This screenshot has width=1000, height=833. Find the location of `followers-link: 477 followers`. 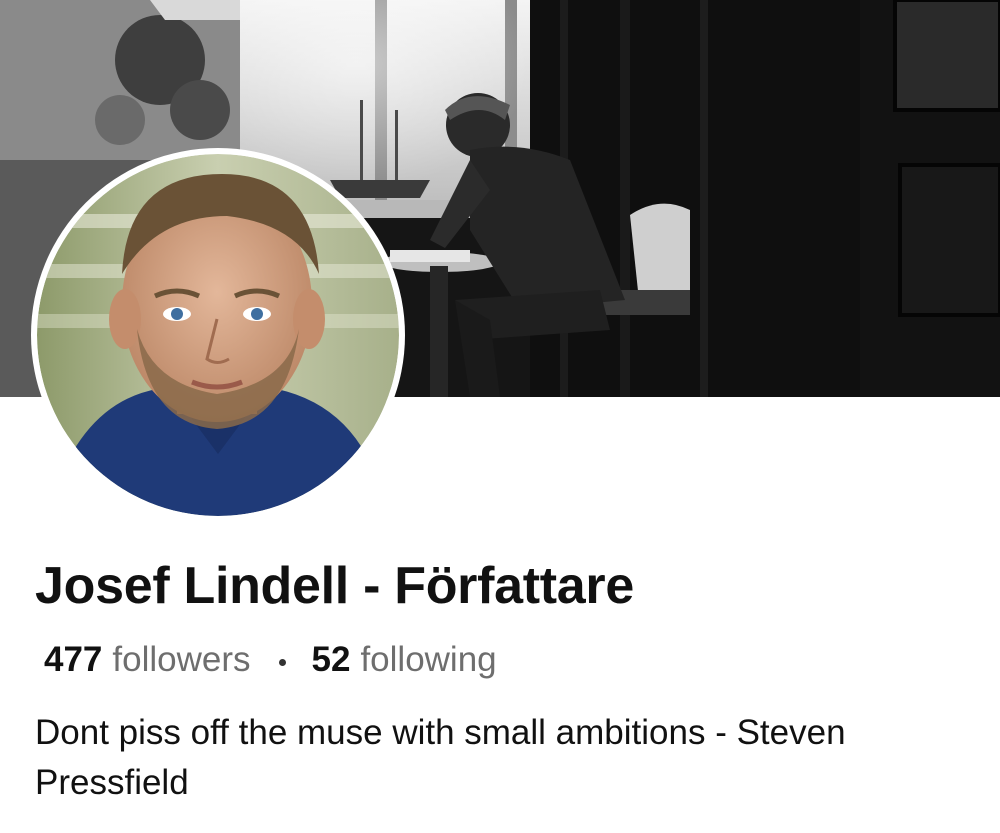

followers-link: 477 followers is located at coordinates (147, 660).